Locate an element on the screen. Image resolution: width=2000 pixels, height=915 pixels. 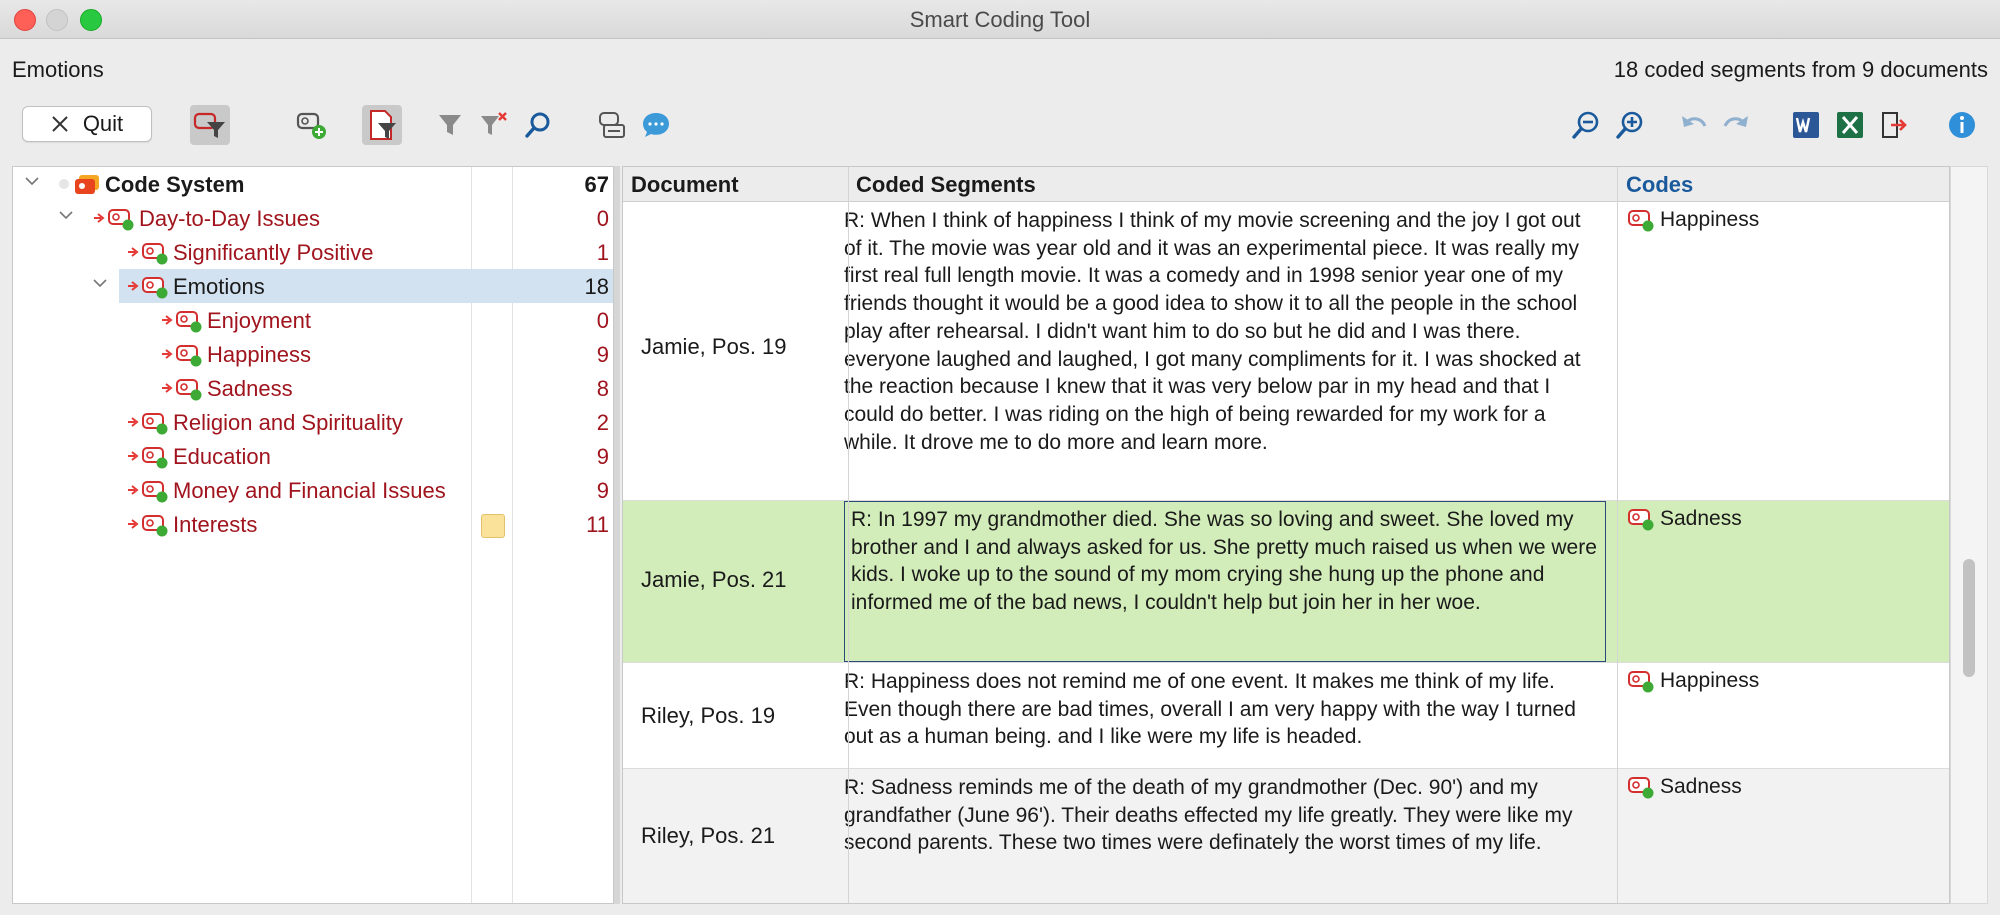
status-bar is located at coordinates (1000, 909).